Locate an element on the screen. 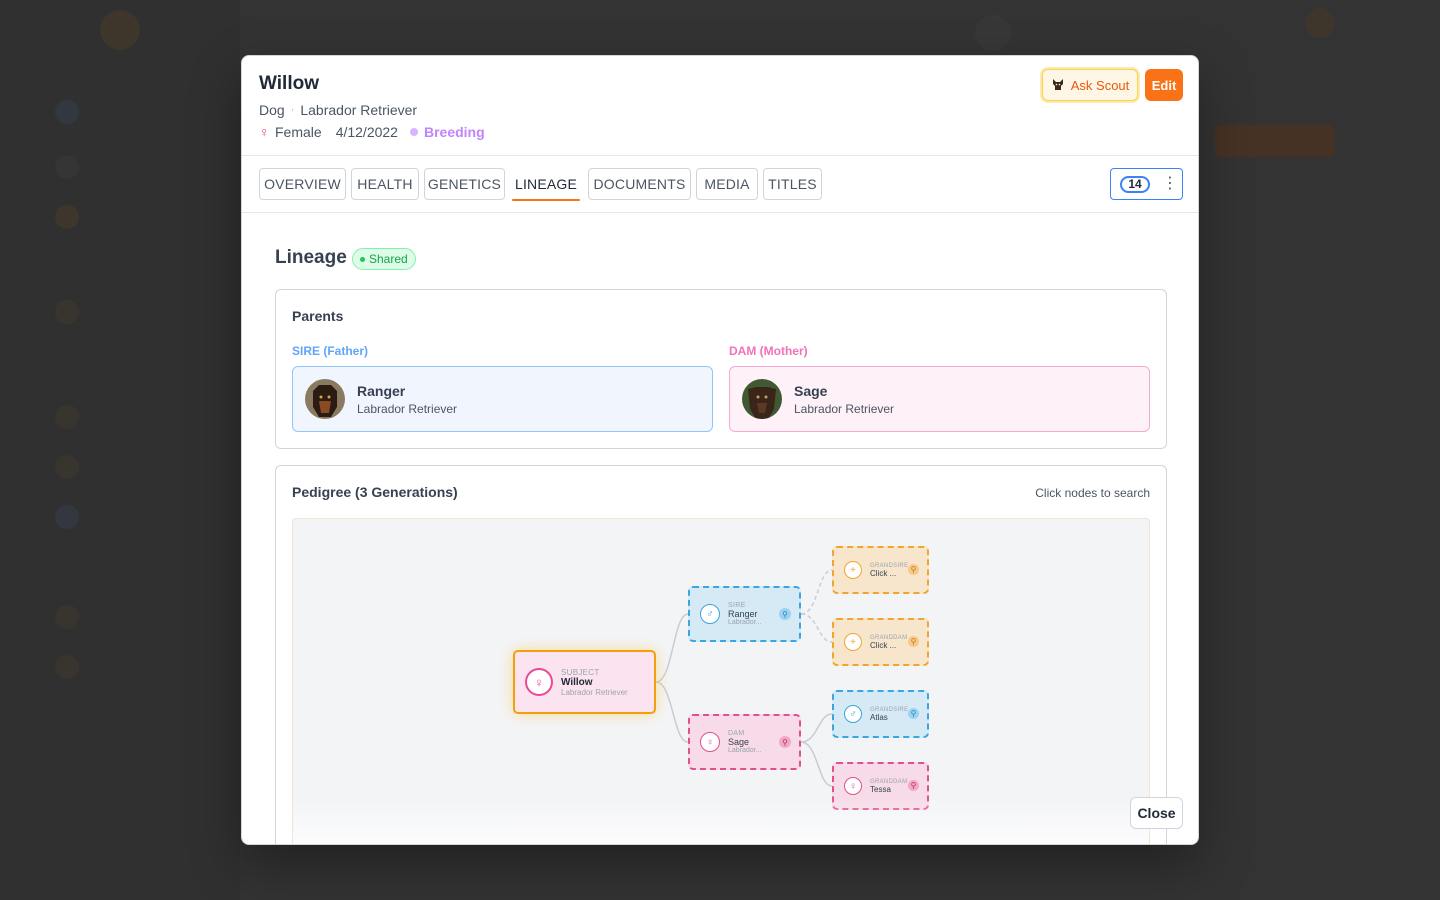 This screenshot has width=1440, height=900. node-label: SIRE is located at coordinates (737, 605).